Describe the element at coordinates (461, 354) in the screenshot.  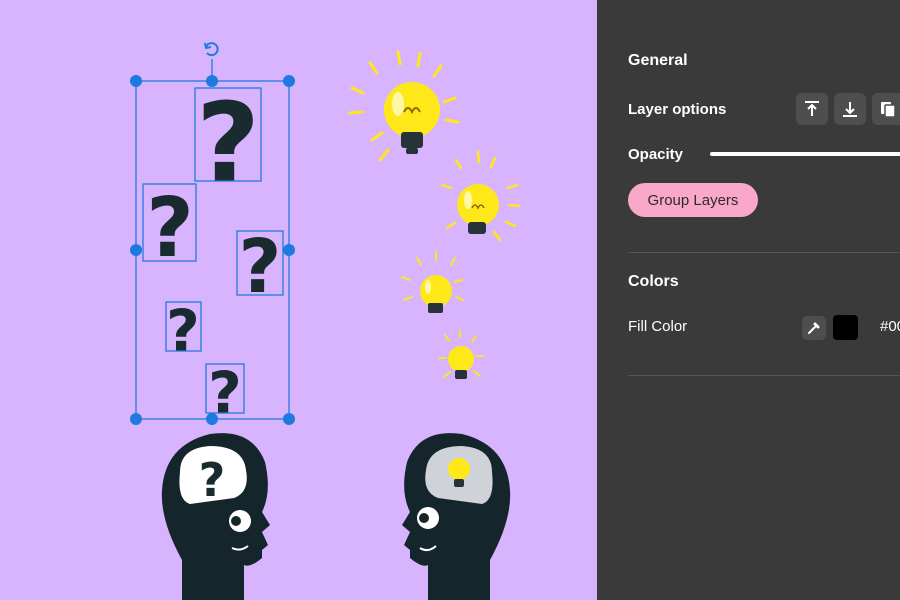
I see `lightbulb-tiny` at that location.